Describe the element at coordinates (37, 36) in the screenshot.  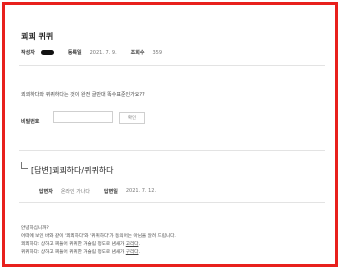
I see `post-title: 쾨쾨 퀴퀴` at that location.